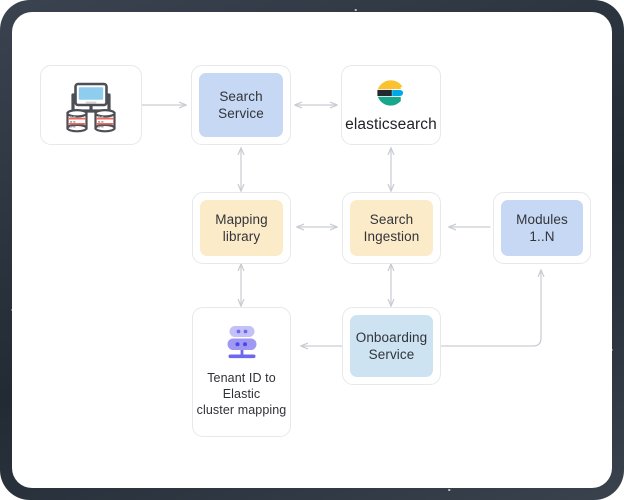 This screenshot has width=624, height=500. I want to click on node-tenant-mapping-label: Tenant ID to Elastic cluster mapping, so click(241, 394).